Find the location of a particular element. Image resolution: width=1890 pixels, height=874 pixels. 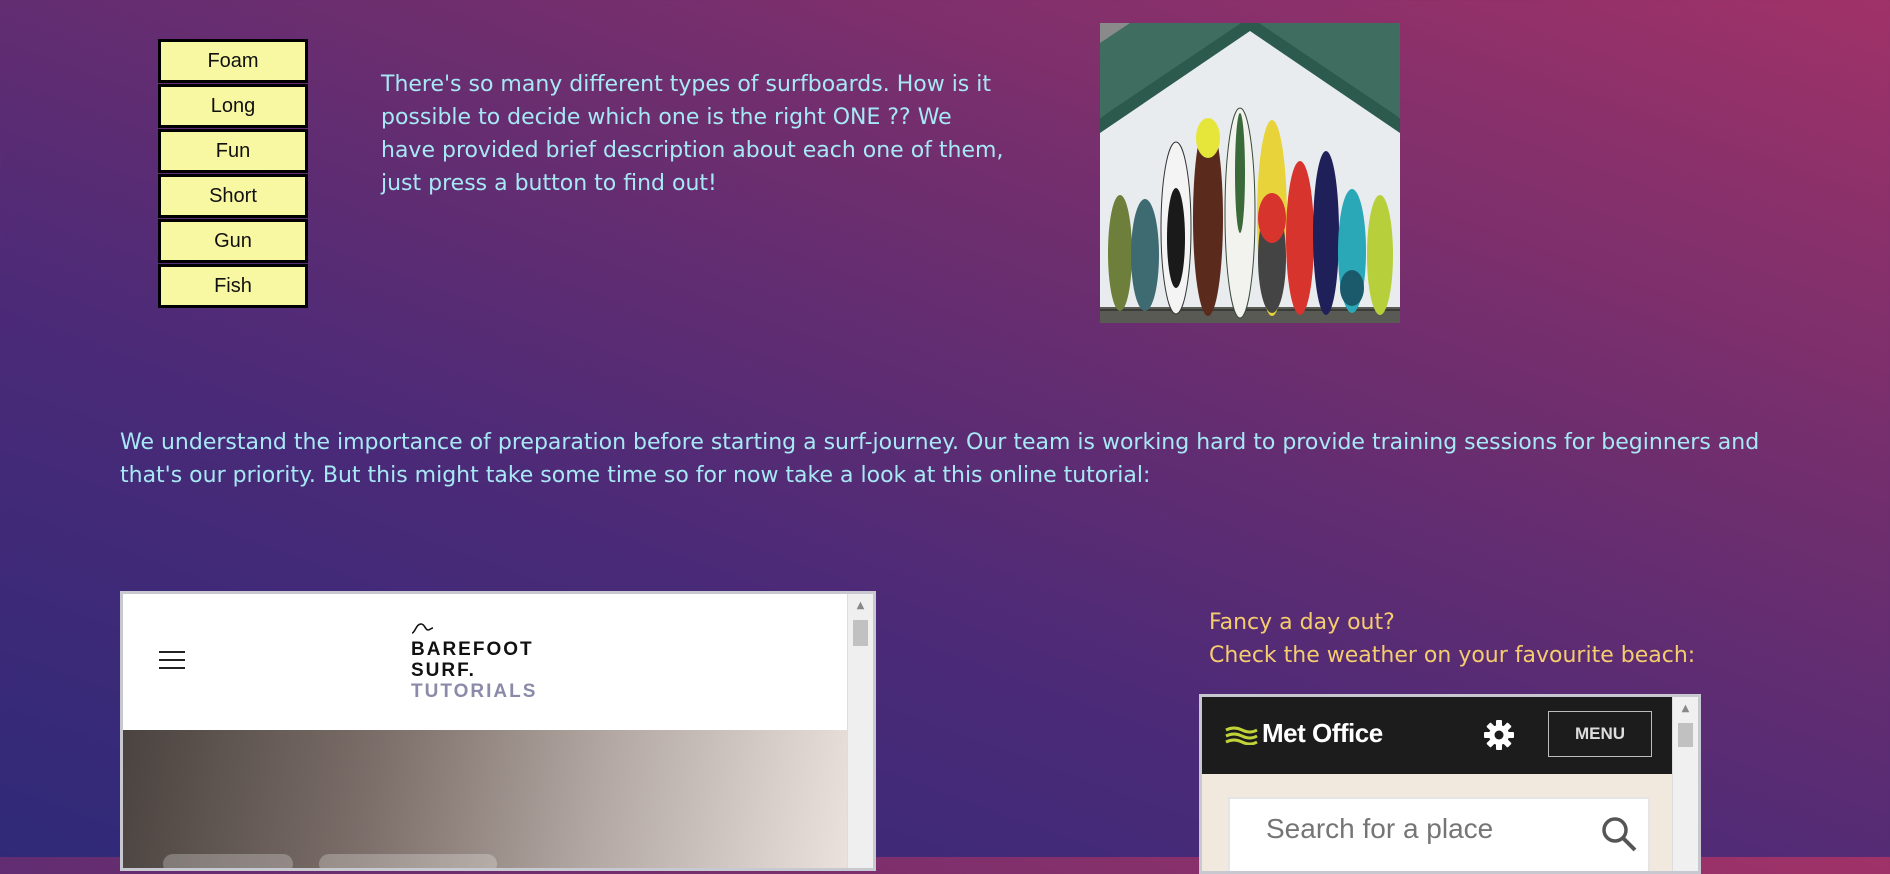

met-office-brand: Met Office is located at coordinates (1322, 733).